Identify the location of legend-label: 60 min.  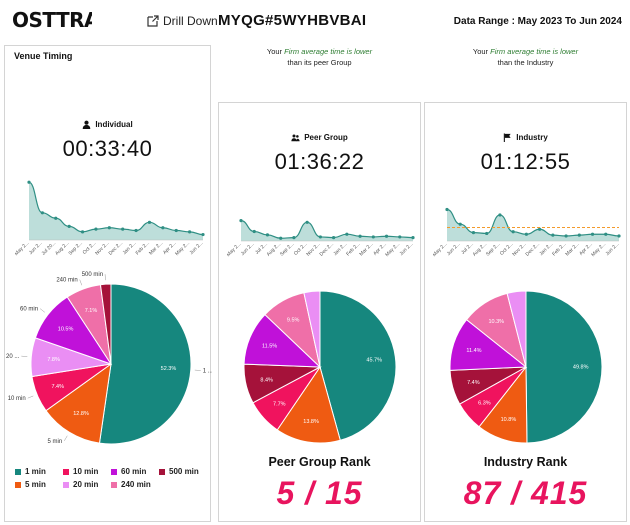
(134, 471).